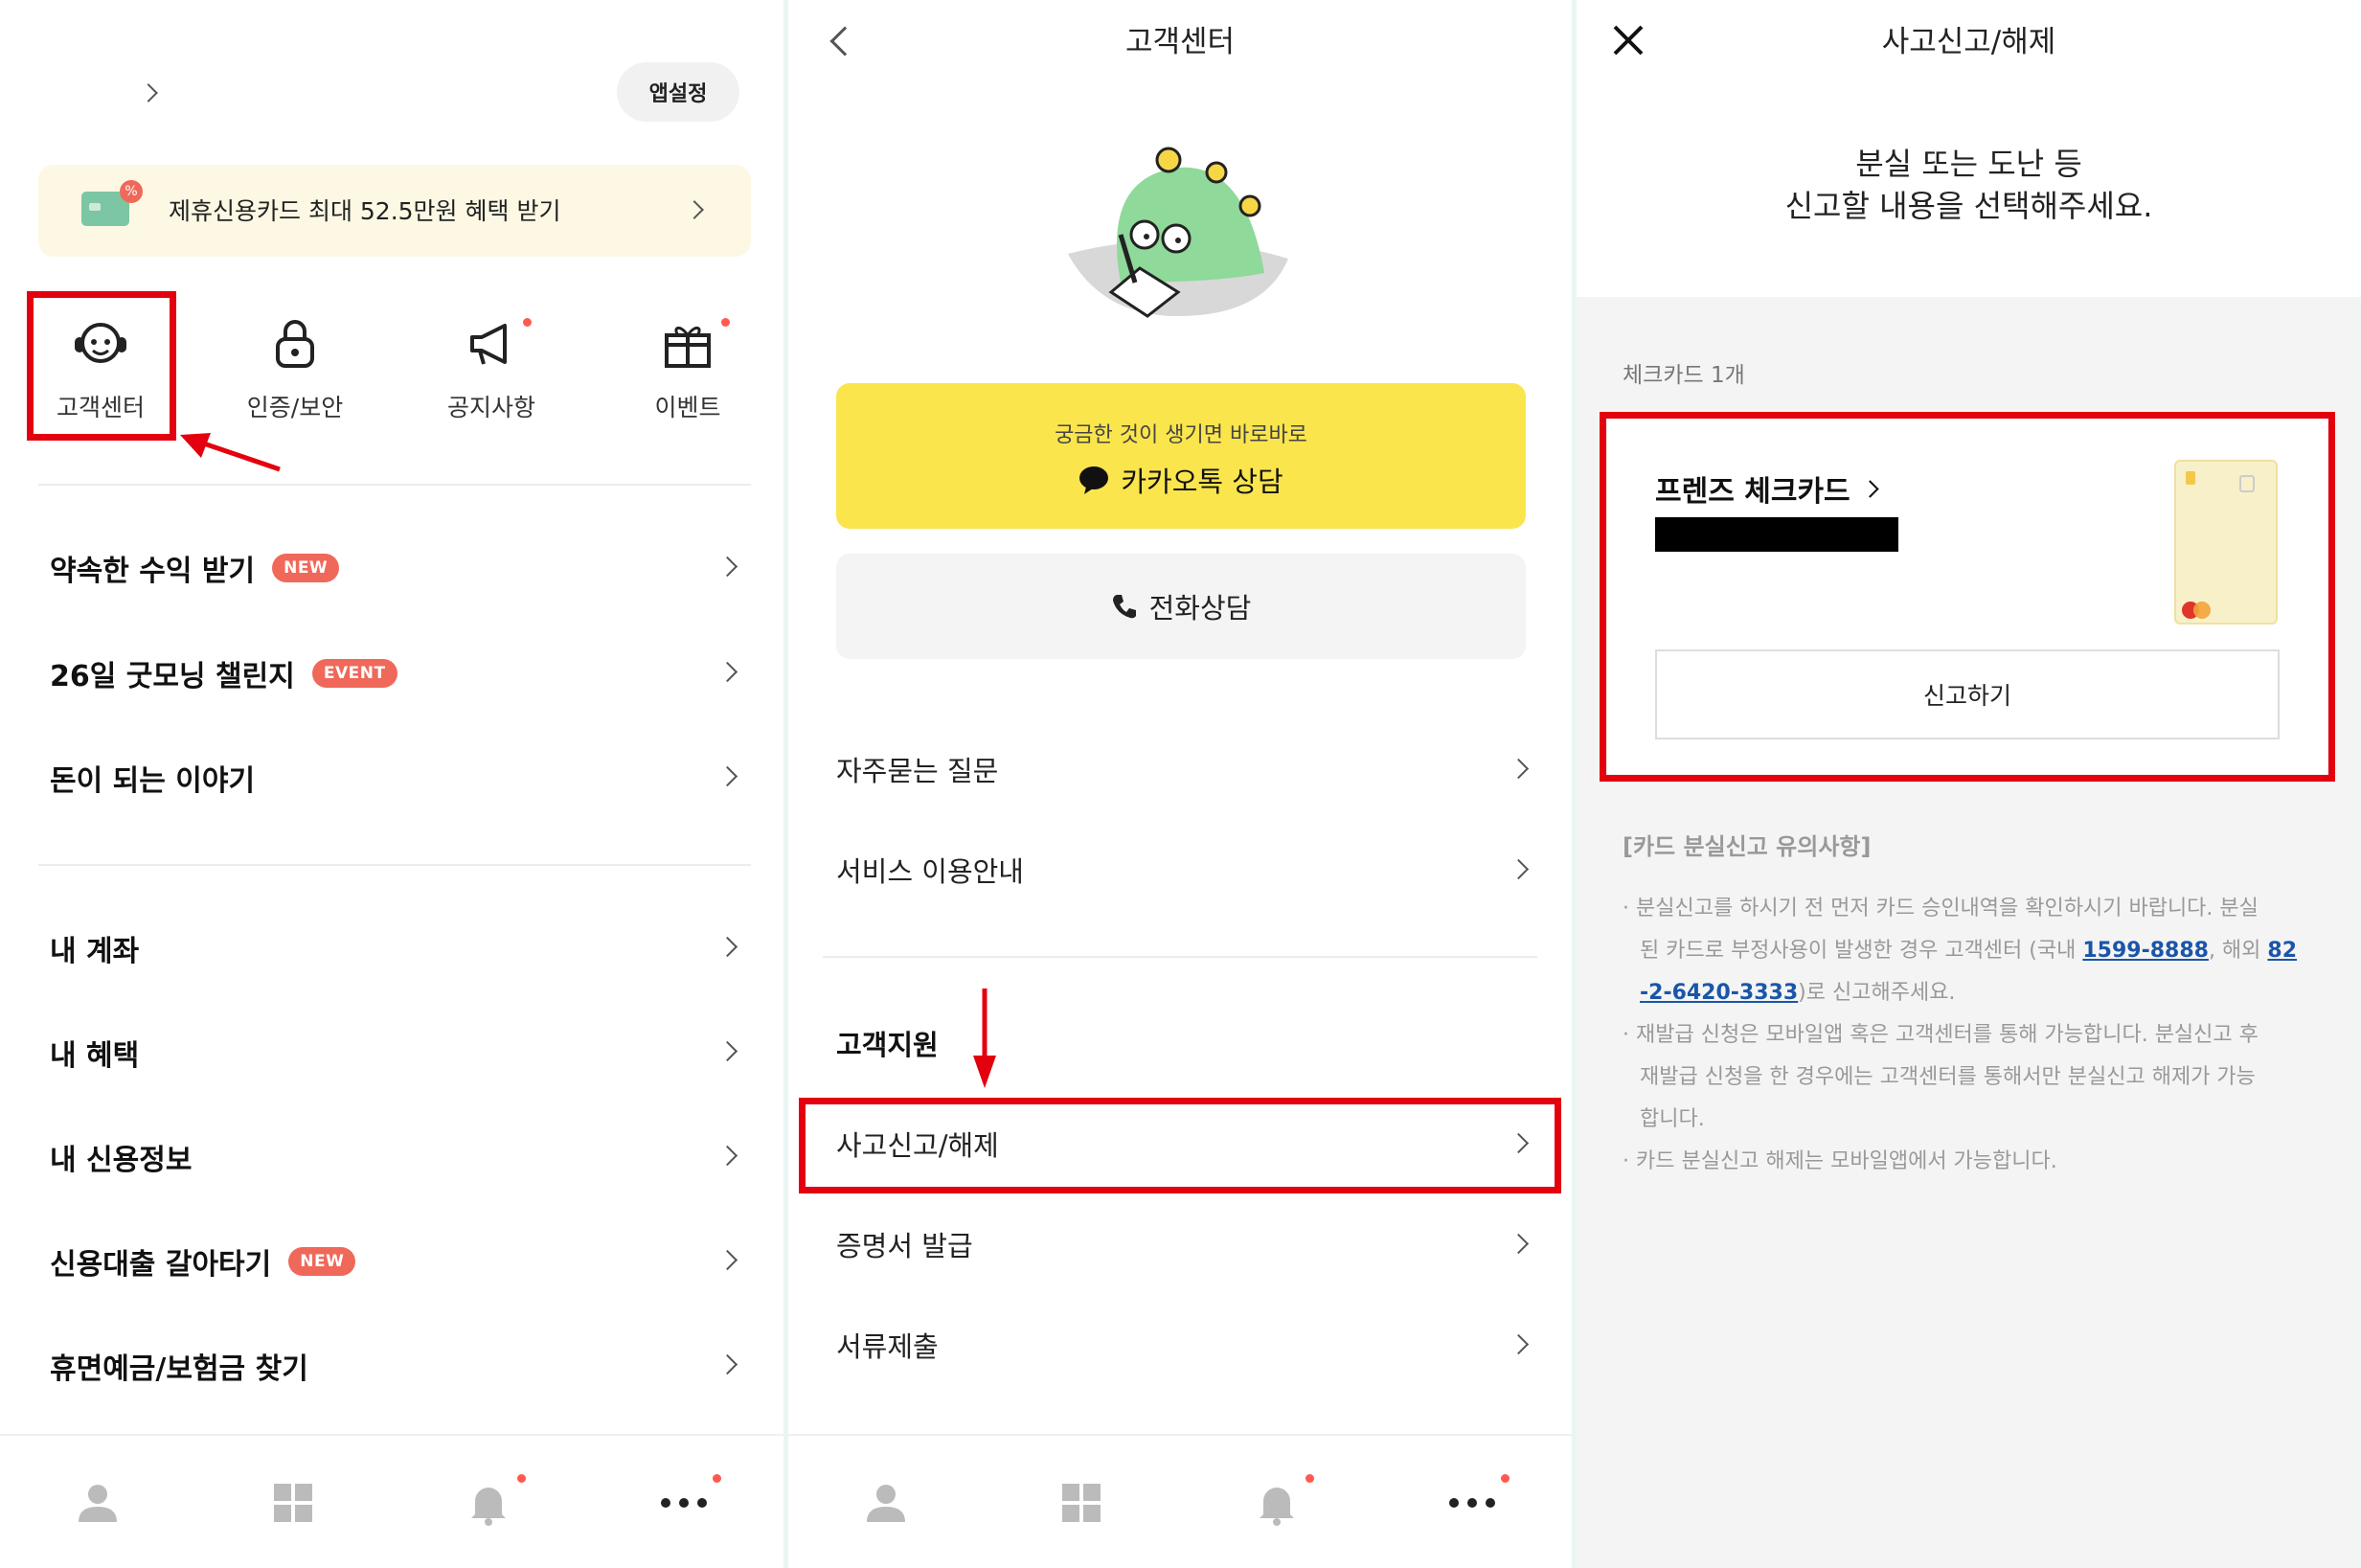  Describe the element at coordinates (1719, 993) in the screenshot. I see `intl-phone-link: -2-6420-3333` at that location.